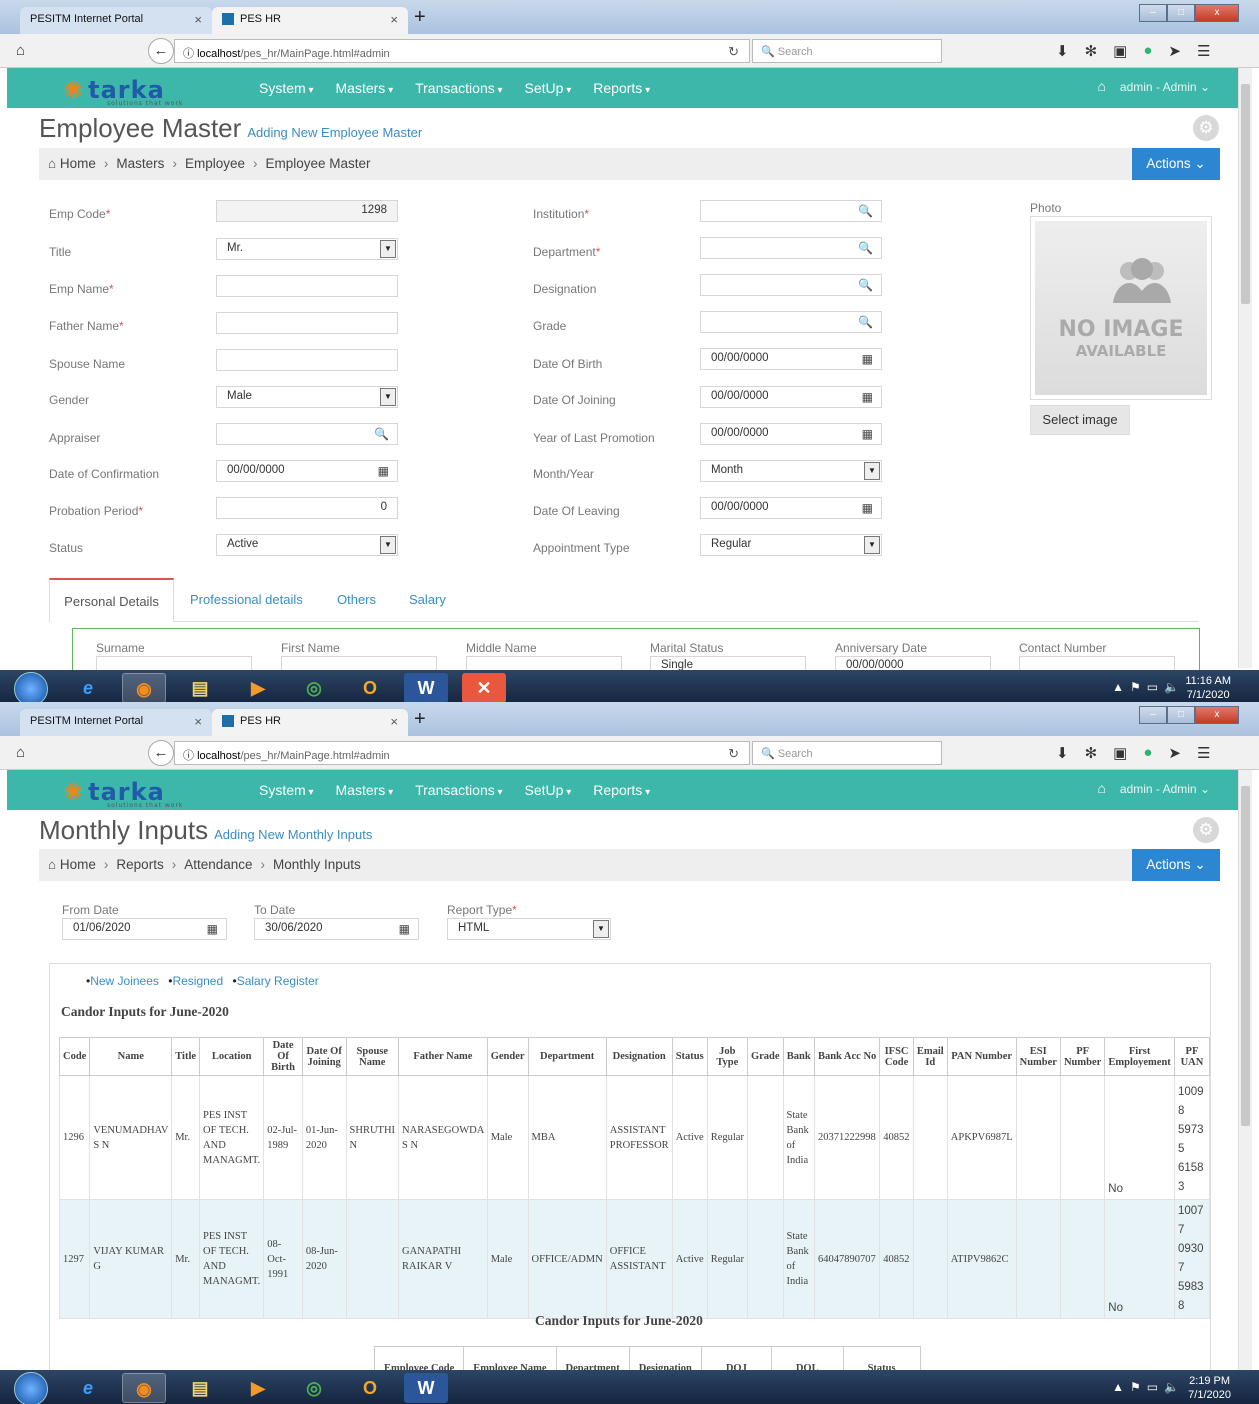 The width and height of the screenshot is (1259, 1404). Describe the element at coordinates (258, 687) in the screenshot. I see `media-player-icon: ▶` at that location.